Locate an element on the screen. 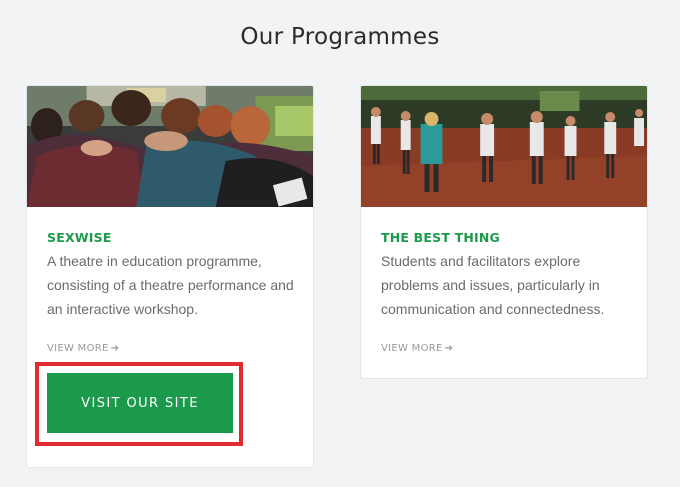 This screenshot has width=680, height=487. section-title: Our Programmes is located at coordinates (340, 37).